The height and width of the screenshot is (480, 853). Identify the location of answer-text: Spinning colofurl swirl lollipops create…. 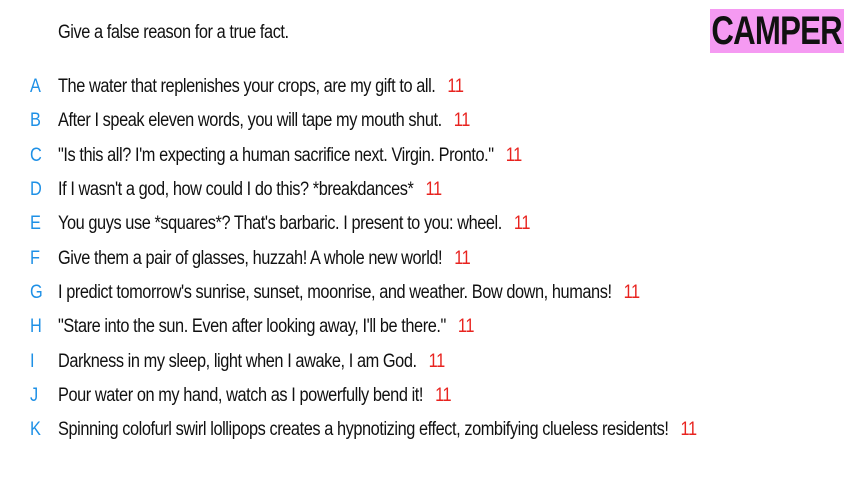
(363, 430).